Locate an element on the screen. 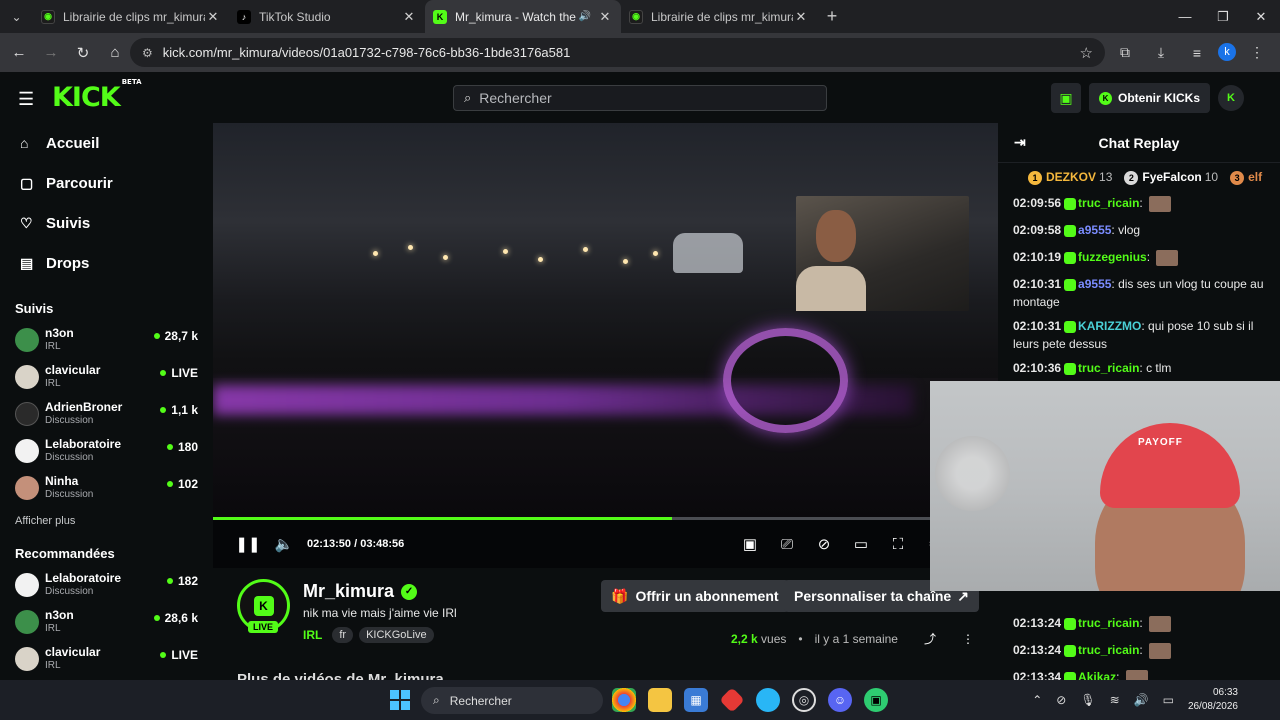  notifications-off-icon: ⊘ is located at coordinates (1061, 700).